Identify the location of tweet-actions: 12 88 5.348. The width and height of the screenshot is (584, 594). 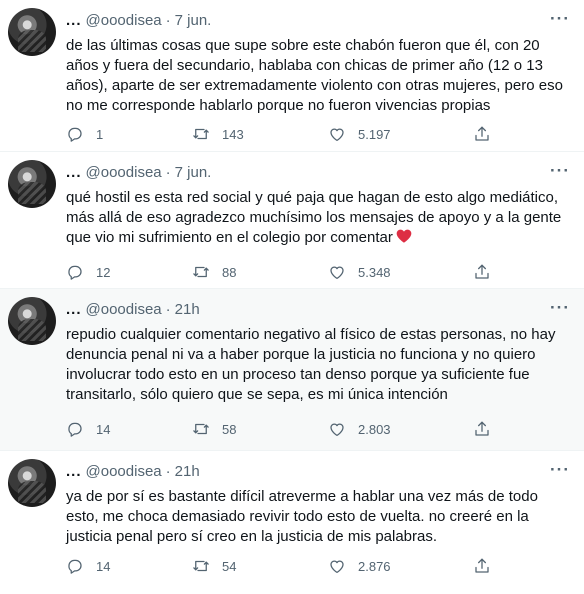
(281, 273).